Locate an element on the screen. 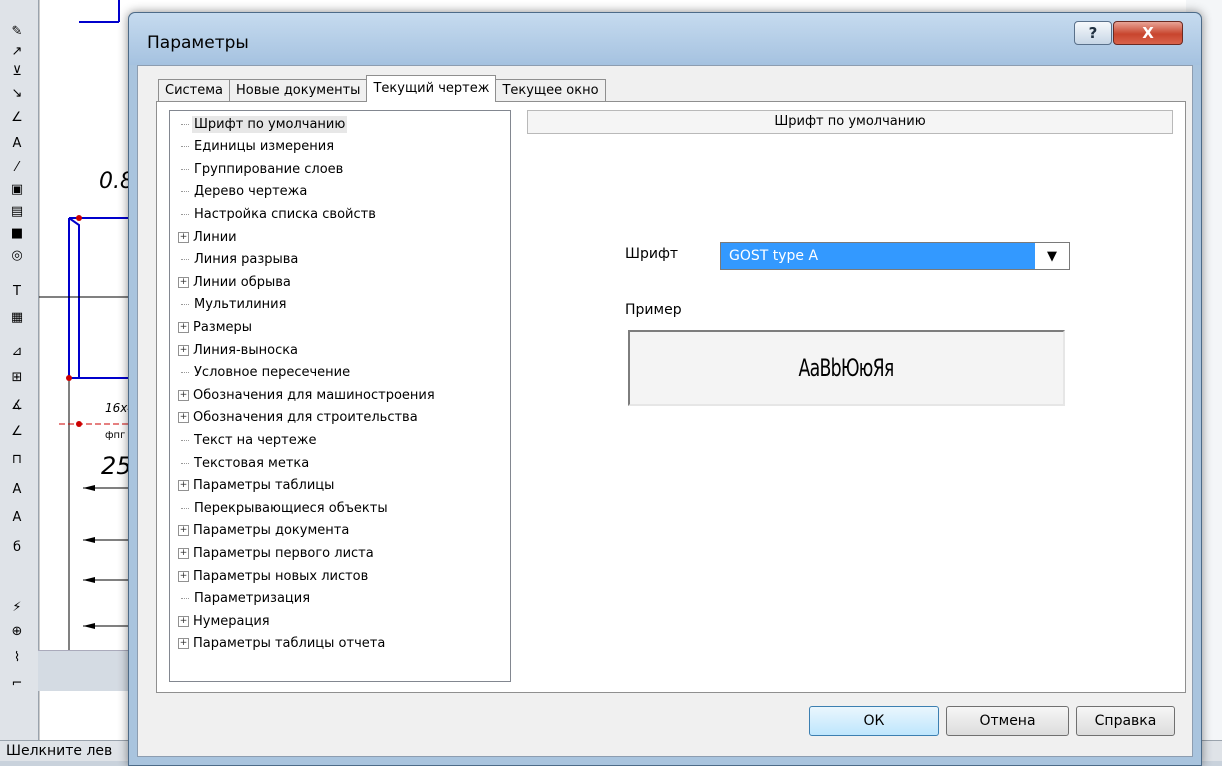 The image size is (1222, 766). font-label: Шрифт is located at coordinates (652, 254).